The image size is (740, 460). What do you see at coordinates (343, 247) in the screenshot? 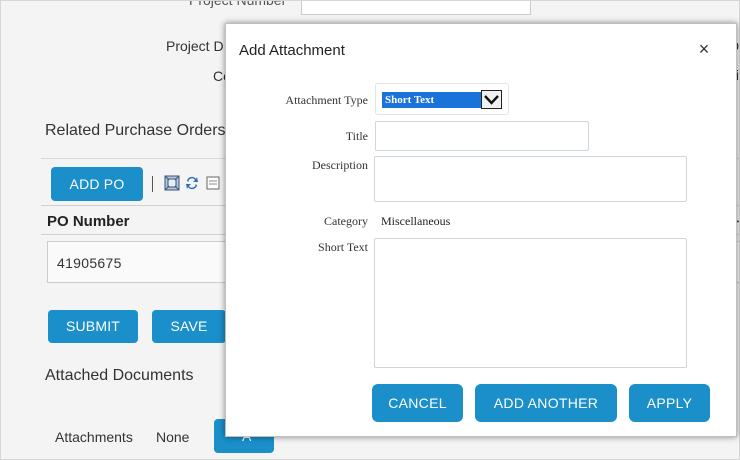
I see `short-text-label: Short Text` at bounding box center [343, 247].